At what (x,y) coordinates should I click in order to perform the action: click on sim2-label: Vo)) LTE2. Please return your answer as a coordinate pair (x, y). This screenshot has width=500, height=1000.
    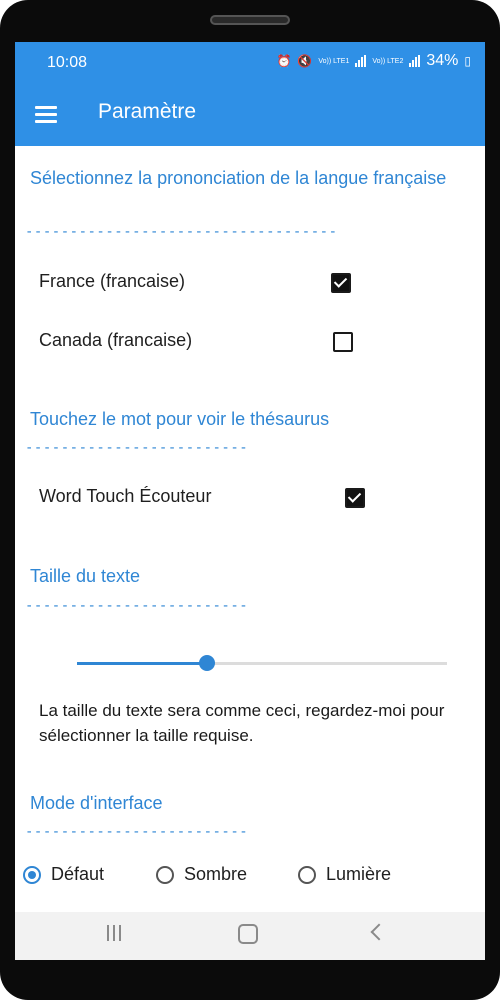
    Looking at the image, I should click on (388, 61).